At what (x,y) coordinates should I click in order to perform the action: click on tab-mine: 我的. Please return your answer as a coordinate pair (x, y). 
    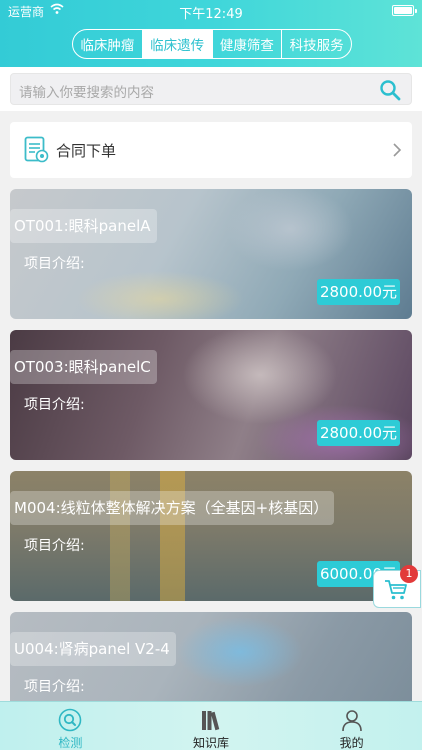
    Looking at the image, I should click on (351, 726).